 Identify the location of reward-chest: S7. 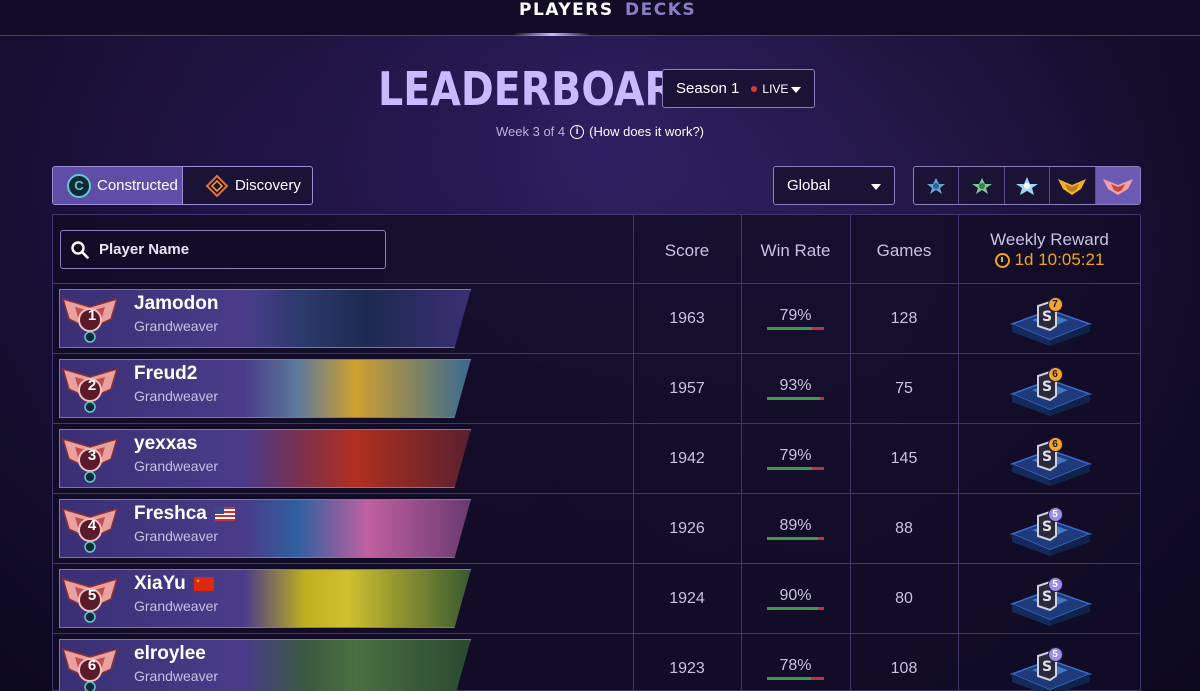
(1050, 319).